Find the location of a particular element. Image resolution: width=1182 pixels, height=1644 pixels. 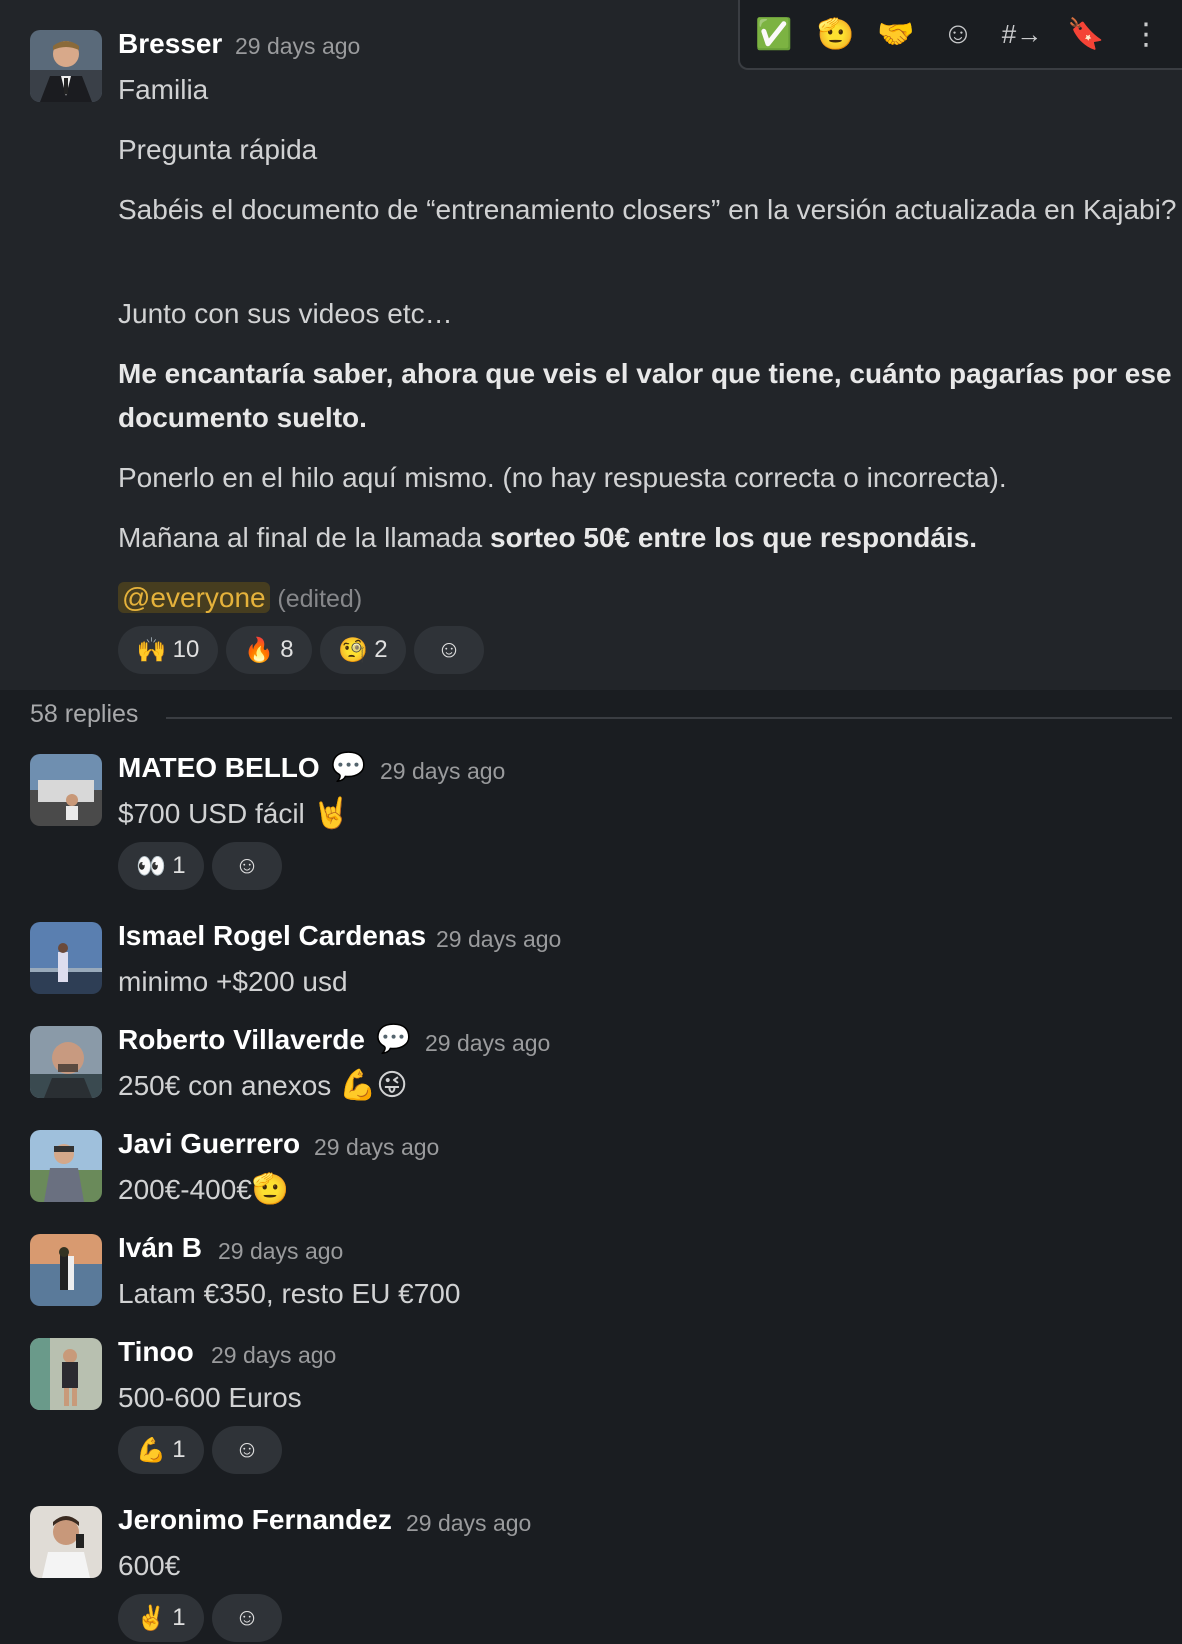

rock-on-emoji: 🤘 is located at coordinates (331, 813).